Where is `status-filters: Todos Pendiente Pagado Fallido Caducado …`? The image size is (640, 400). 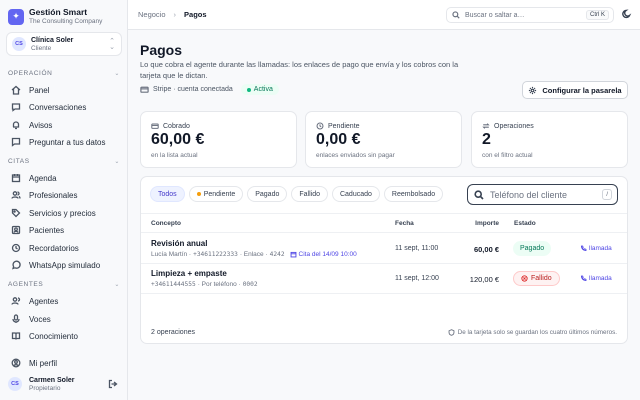
status-filters: Todos Pendiente Pagado Fallido Caducado … is located at coordinates (298, 194).